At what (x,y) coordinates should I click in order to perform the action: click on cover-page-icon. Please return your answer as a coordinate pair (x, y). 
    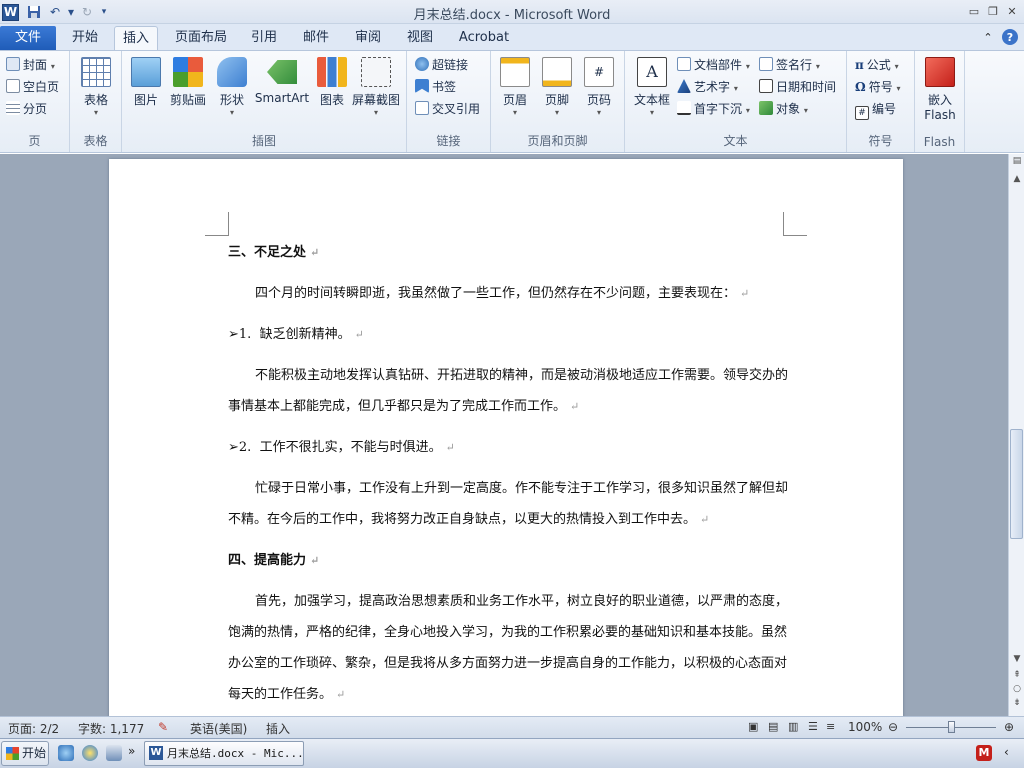
    Looking at the image, I should click on (13, 64).